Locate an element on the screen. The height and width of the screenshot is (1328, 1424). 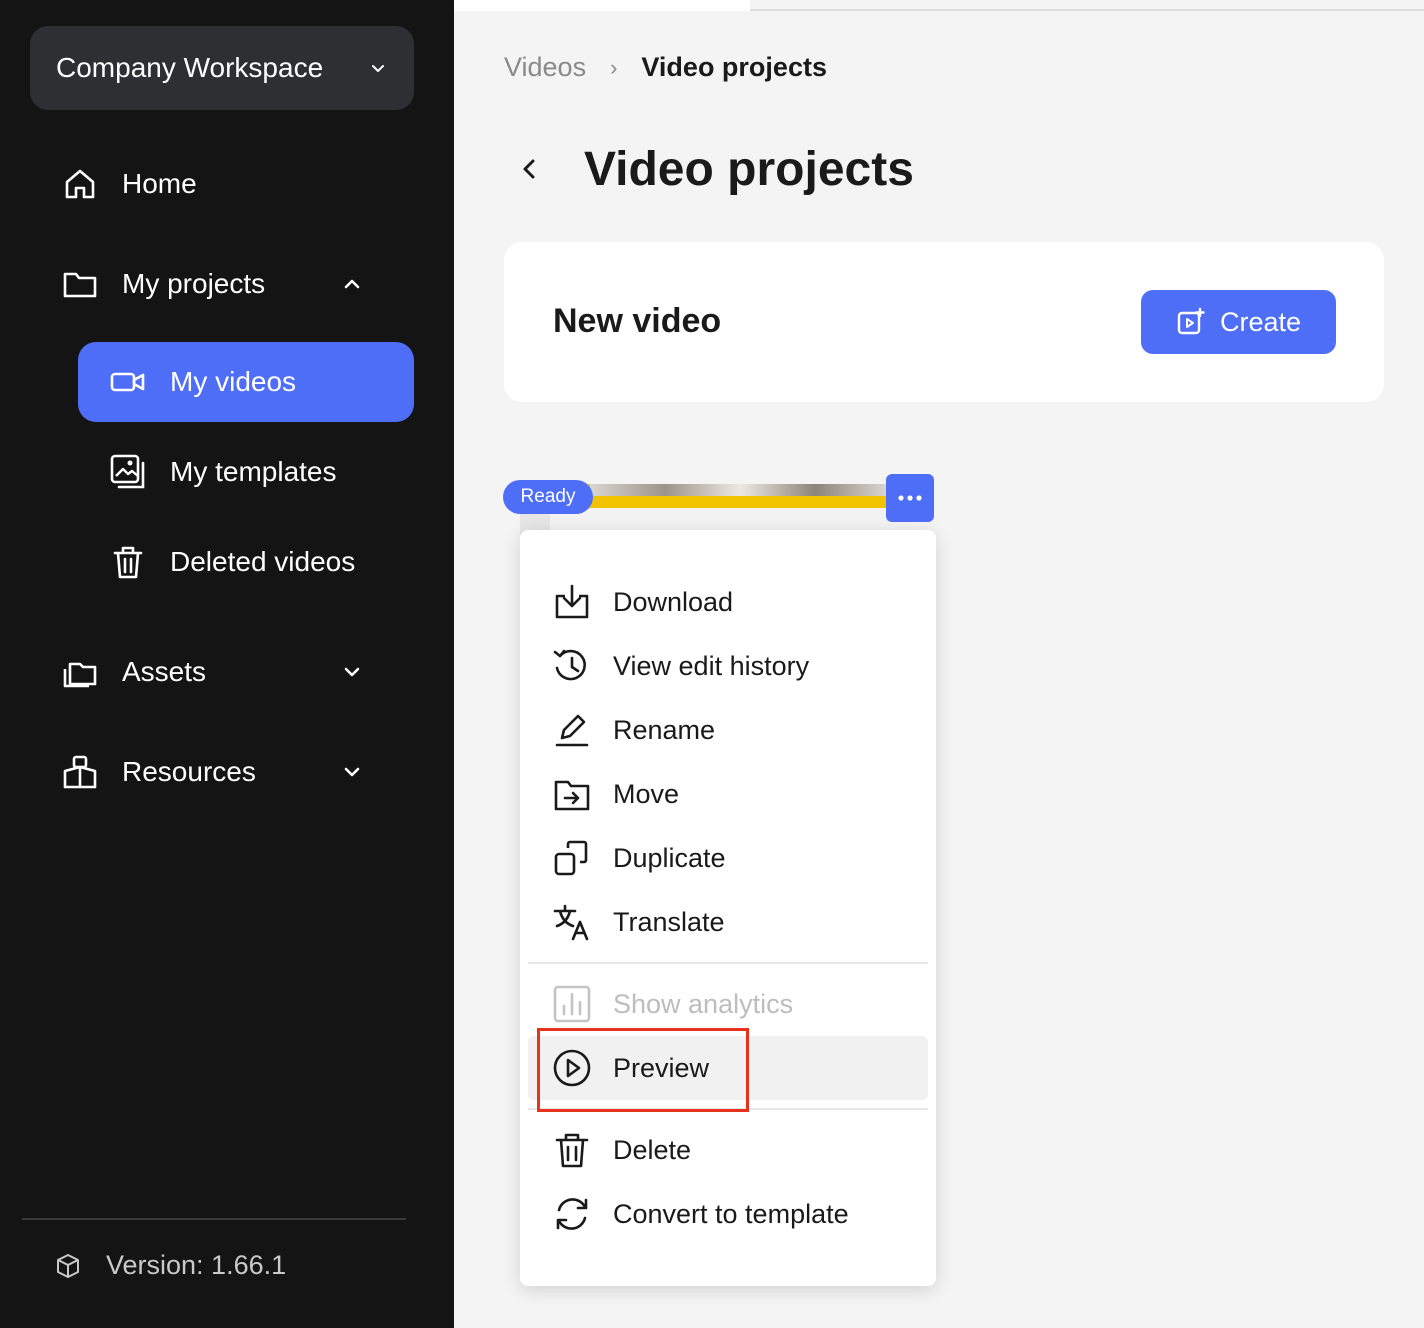
assets-icon is located at coordinates (80, 675).